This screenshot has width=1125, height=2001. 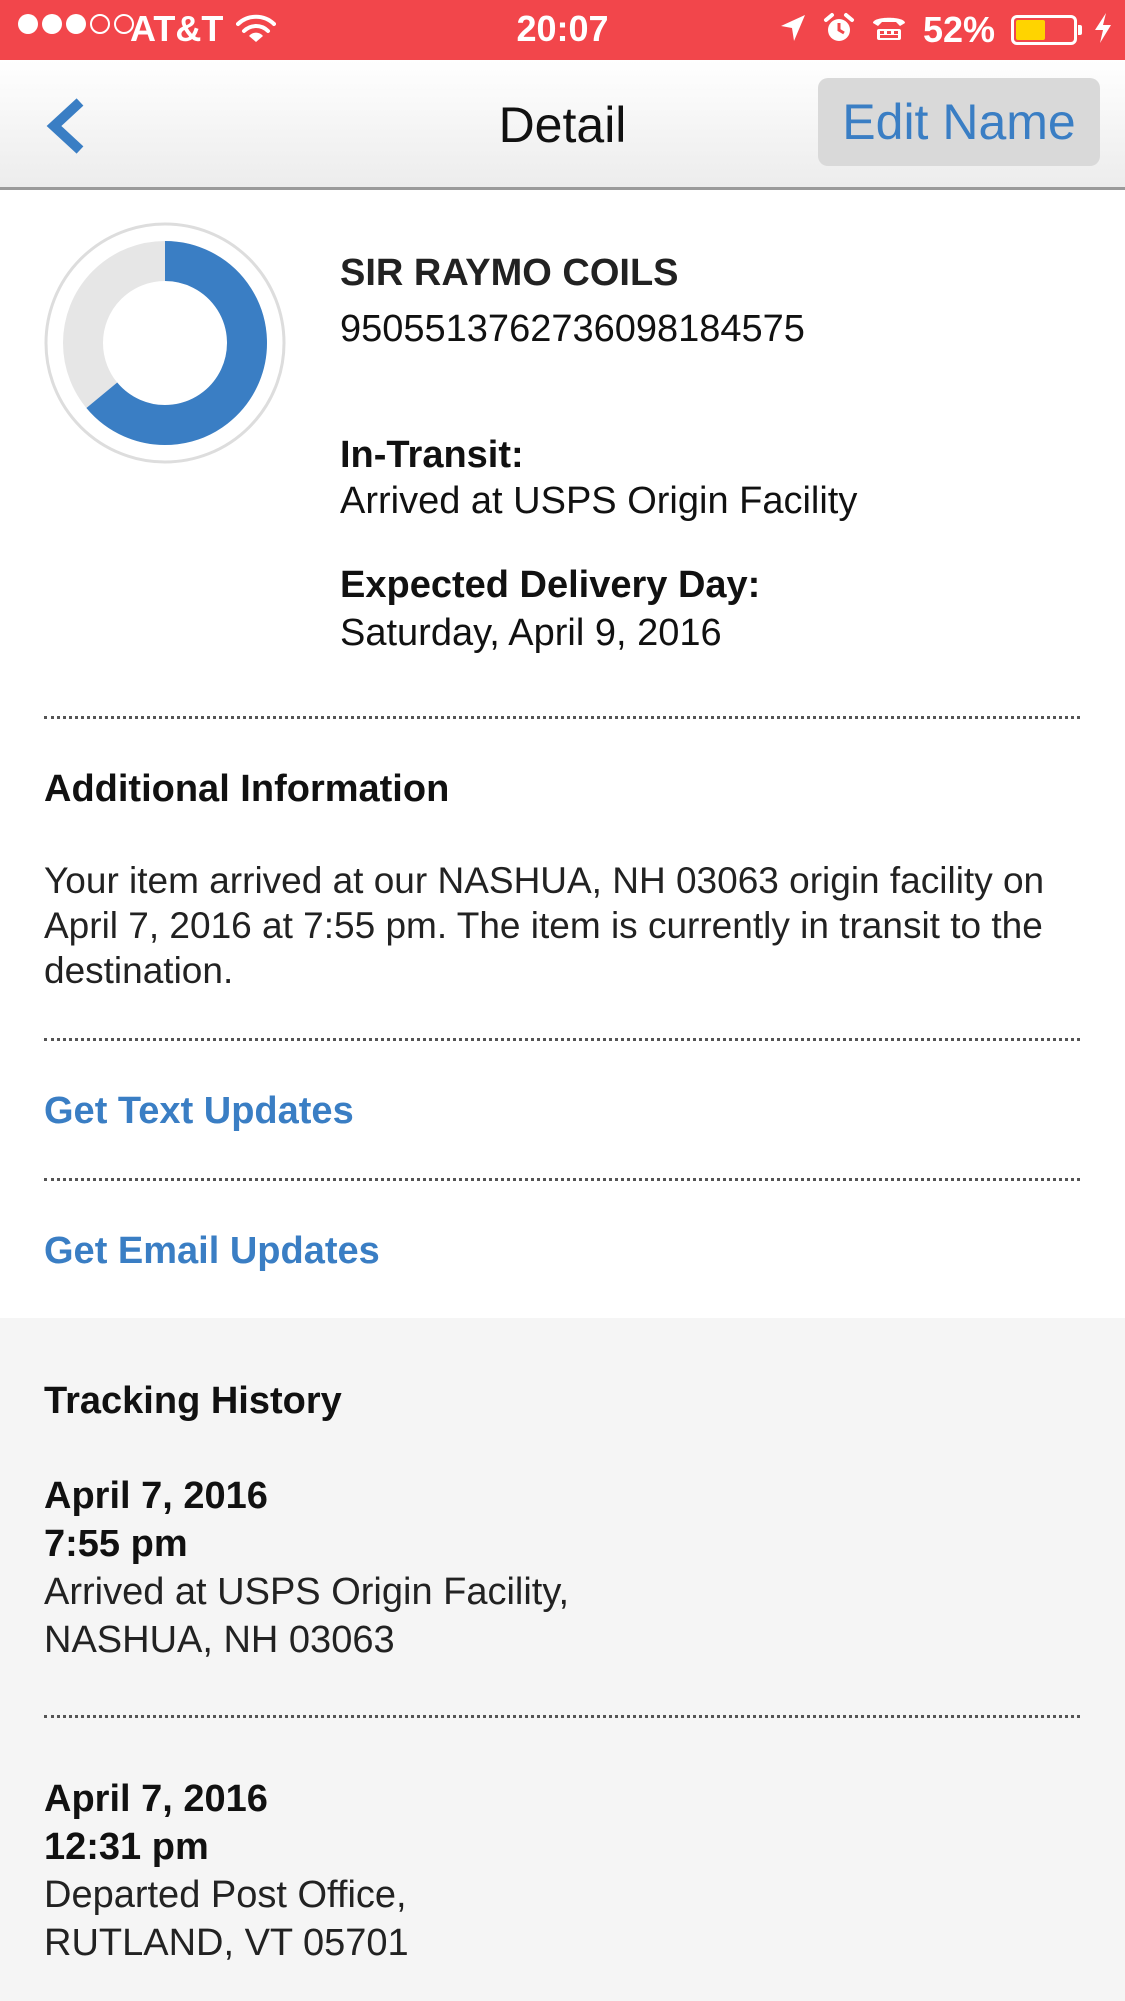 What do you see at coordinates (509, 273) in the screenshot?
I see `item-name: SIR RAYMO COILS` at bounding box center [509, 273].